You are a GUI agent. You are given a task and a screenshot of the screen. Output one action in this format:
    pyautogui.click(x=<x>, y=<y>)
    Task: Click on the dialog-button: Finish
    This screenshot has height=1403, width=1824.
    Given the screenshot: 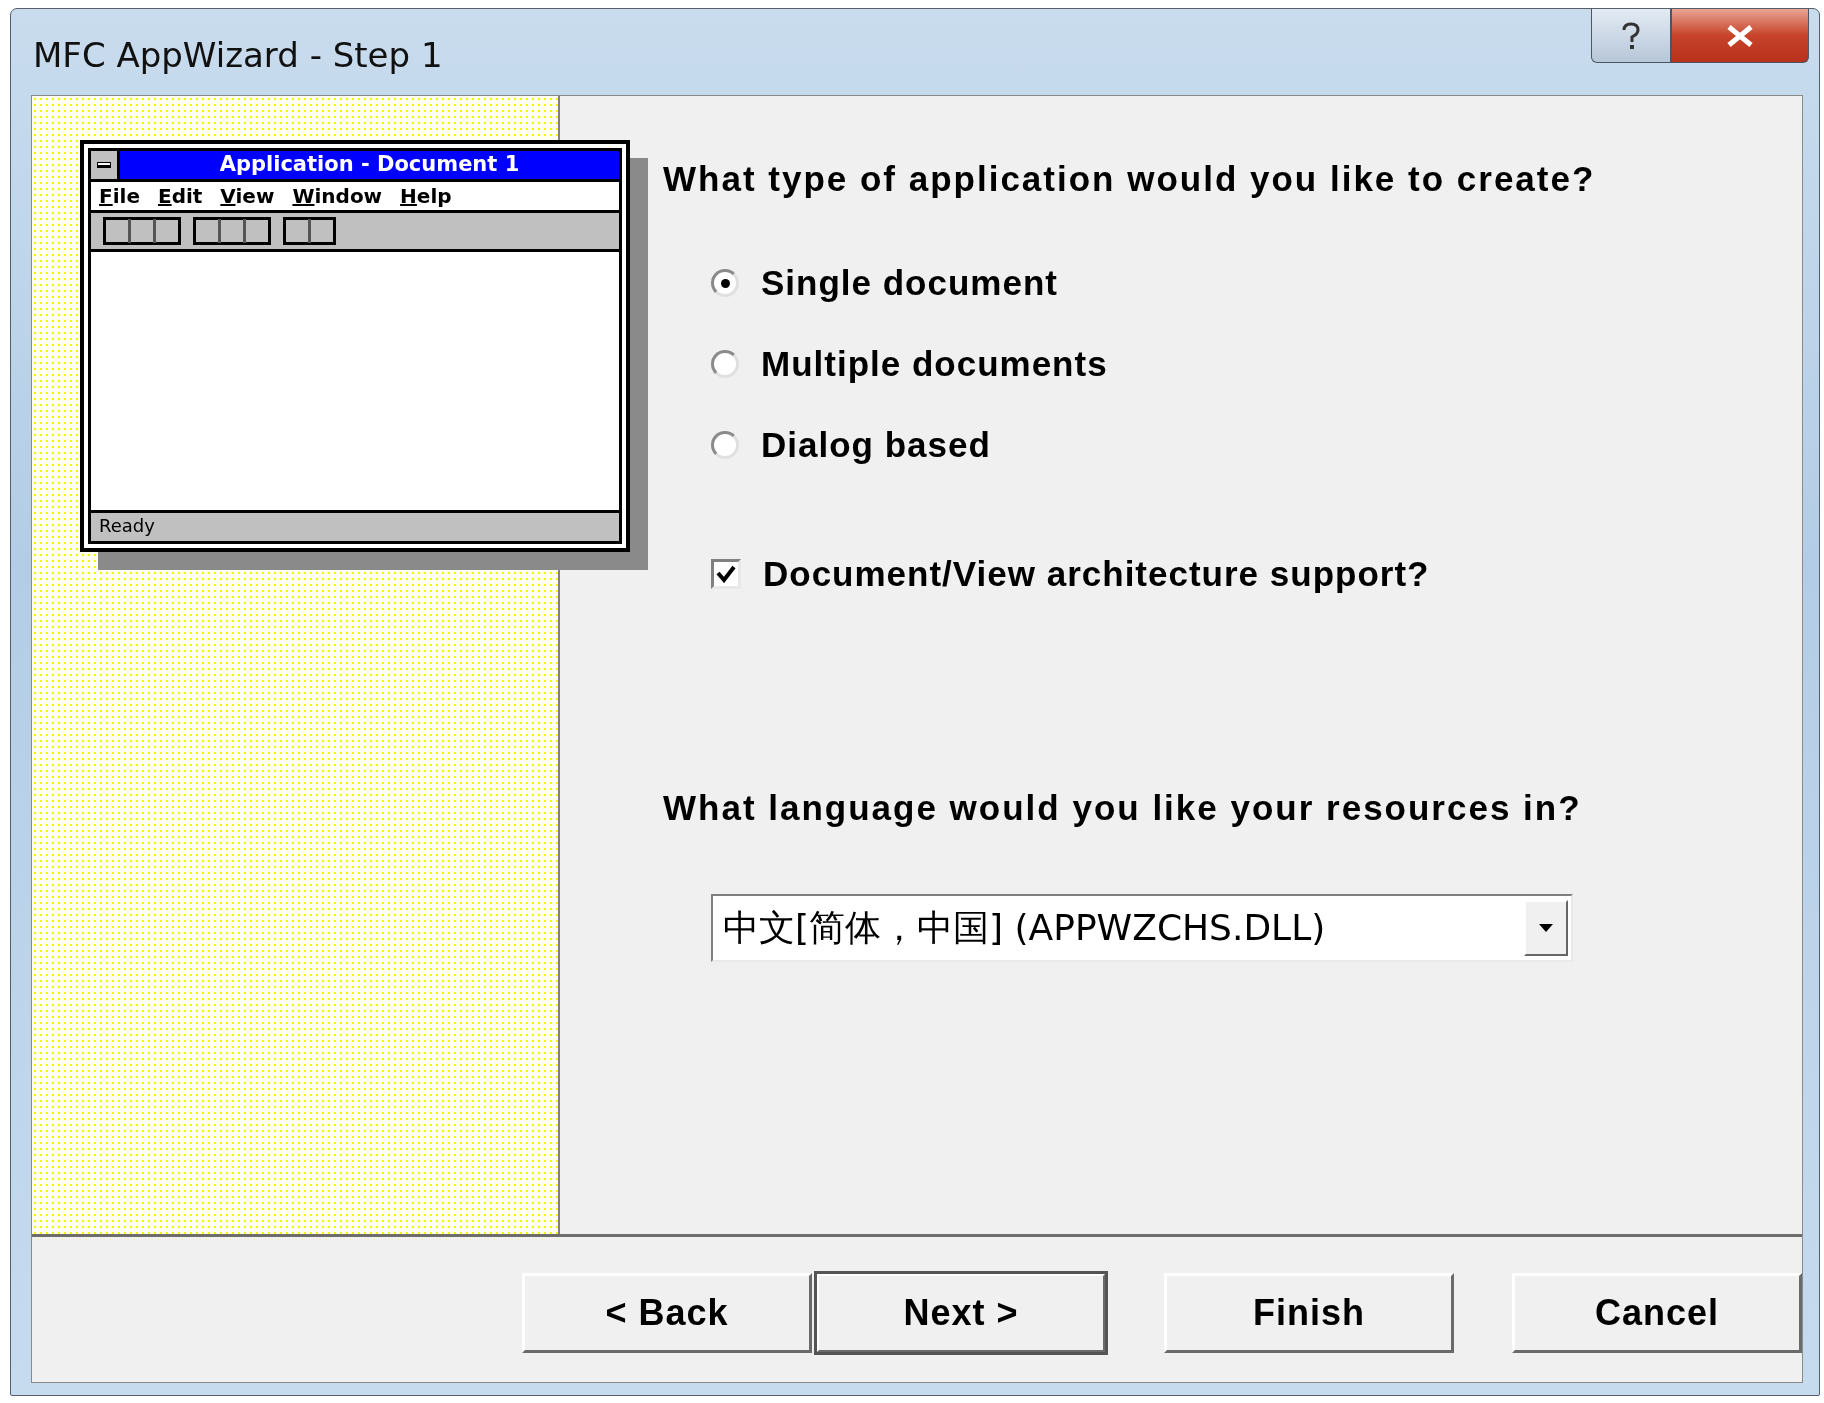 What is the action you would take?
    pyautogui.click(x=1309, y=1313)
    